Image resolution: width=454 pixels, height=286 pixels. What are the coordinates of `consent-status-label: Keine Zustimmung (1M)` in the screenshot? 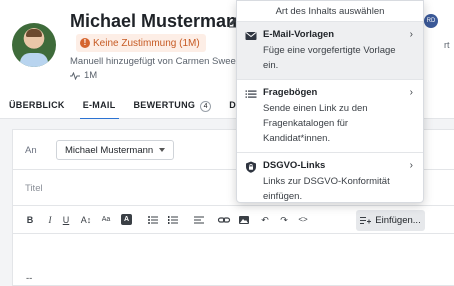 It's located at (146, 43).